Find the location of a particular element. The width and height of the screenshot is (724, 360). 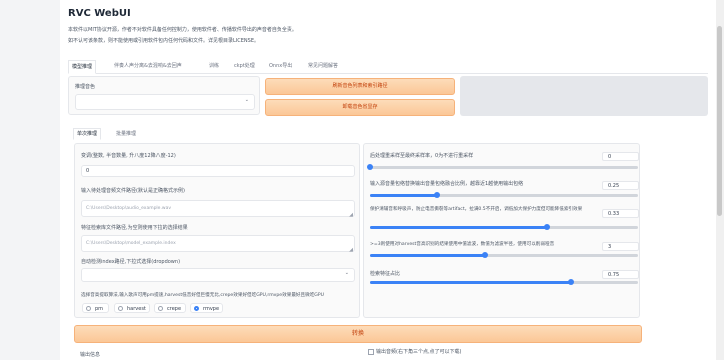

protect-slider-thumb is located at coordinates (546, 227).